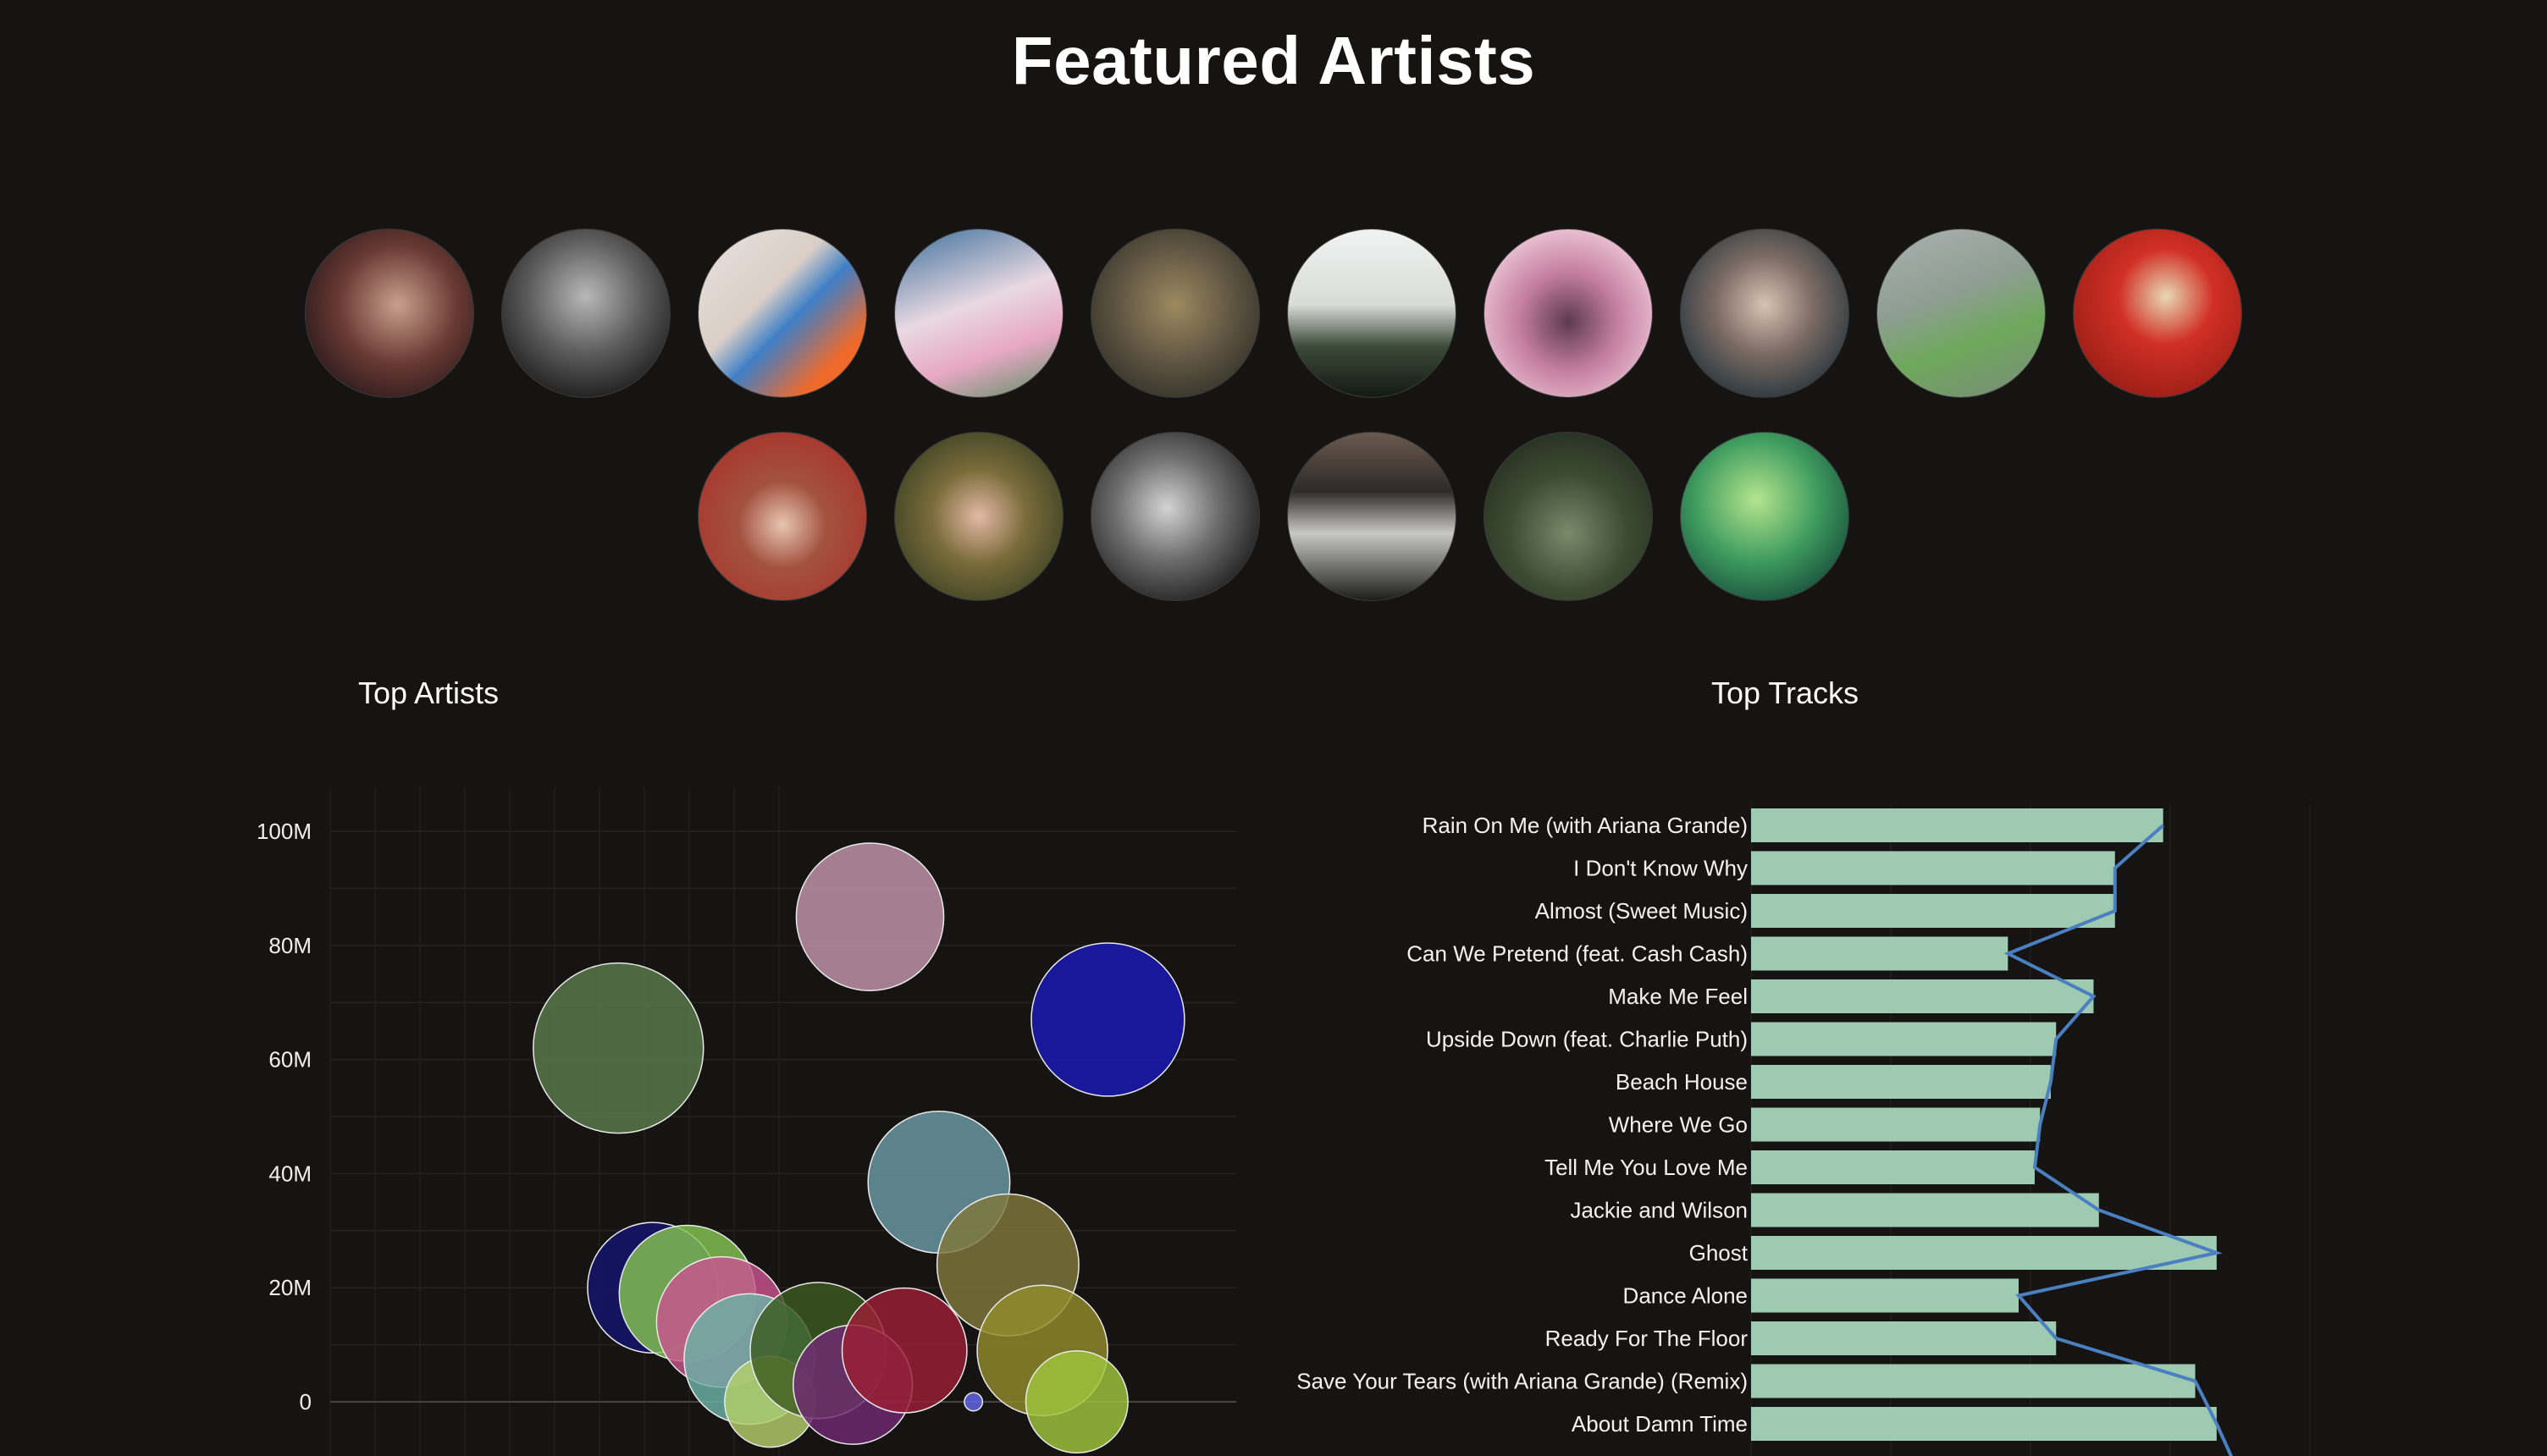 The height and width of the screenshot is (1456, 2547). Describe the element at coordinates (1273, 60) in the screenshot. I see `page-title: Featured Artists` at that location.